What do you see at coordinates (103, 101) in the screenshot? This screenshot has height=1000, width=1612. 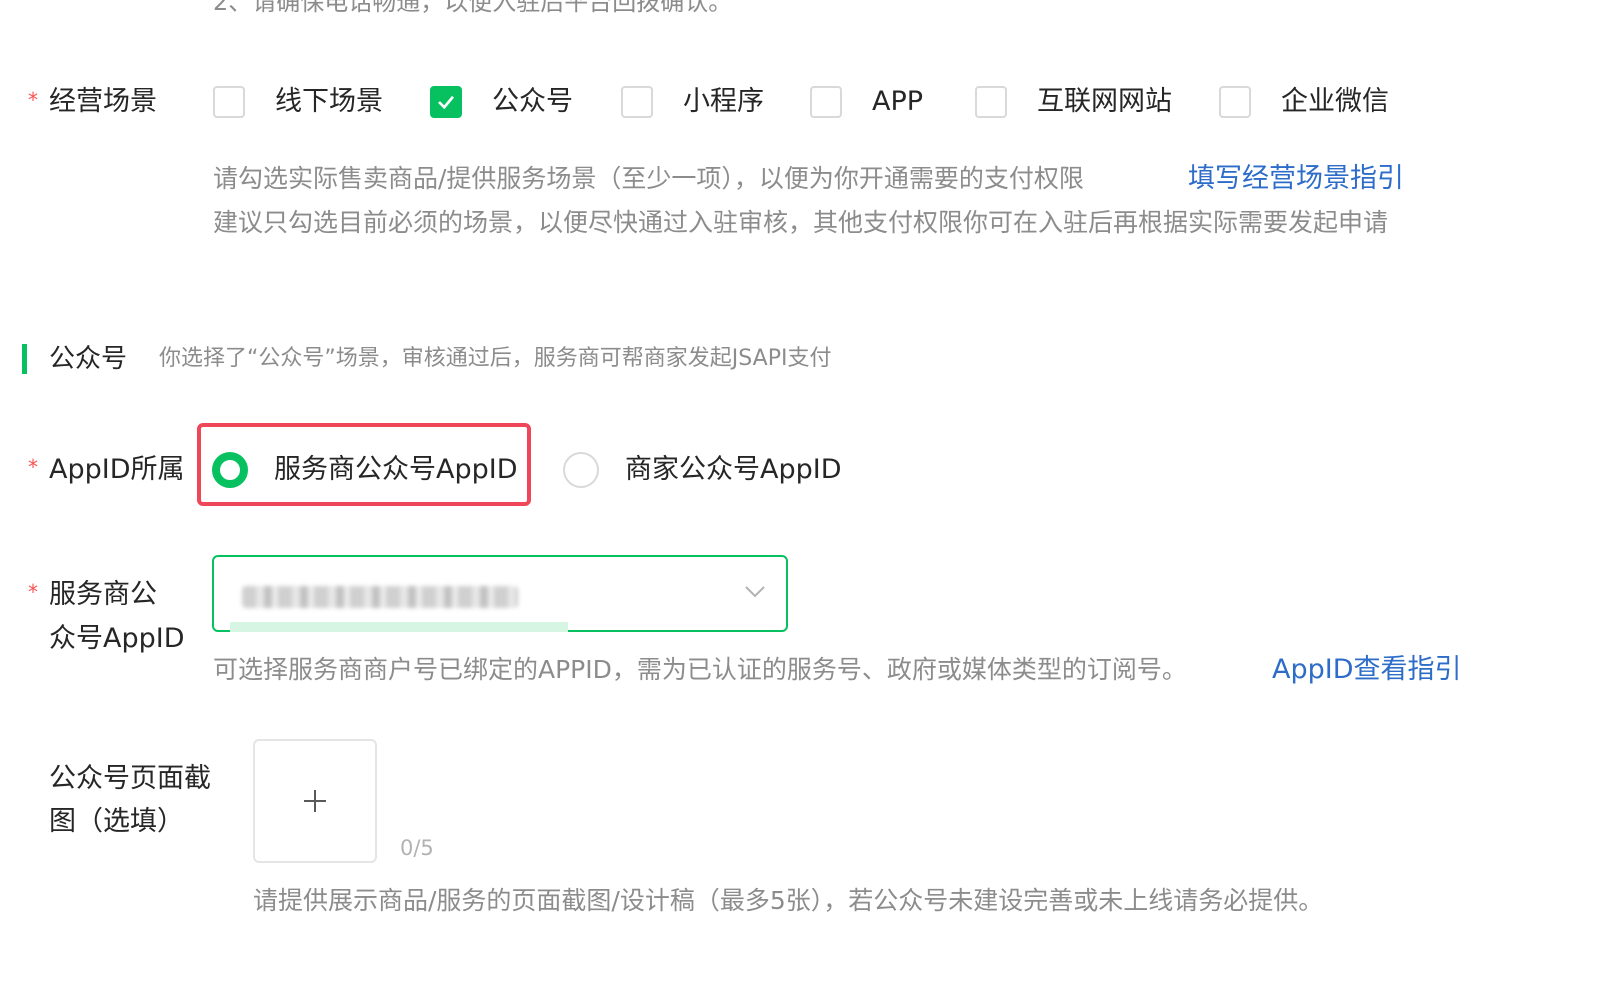 I see `business-scene-label: 经营场景` at bounding box center [103, 101].